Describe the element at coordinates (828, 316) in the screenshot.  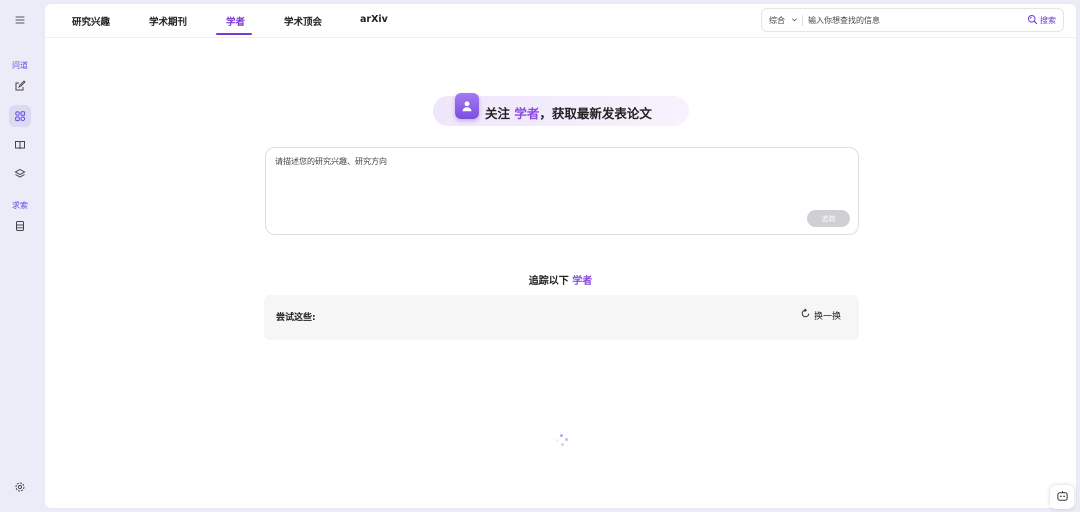
I see `refresh-label: 换一换` at that location.